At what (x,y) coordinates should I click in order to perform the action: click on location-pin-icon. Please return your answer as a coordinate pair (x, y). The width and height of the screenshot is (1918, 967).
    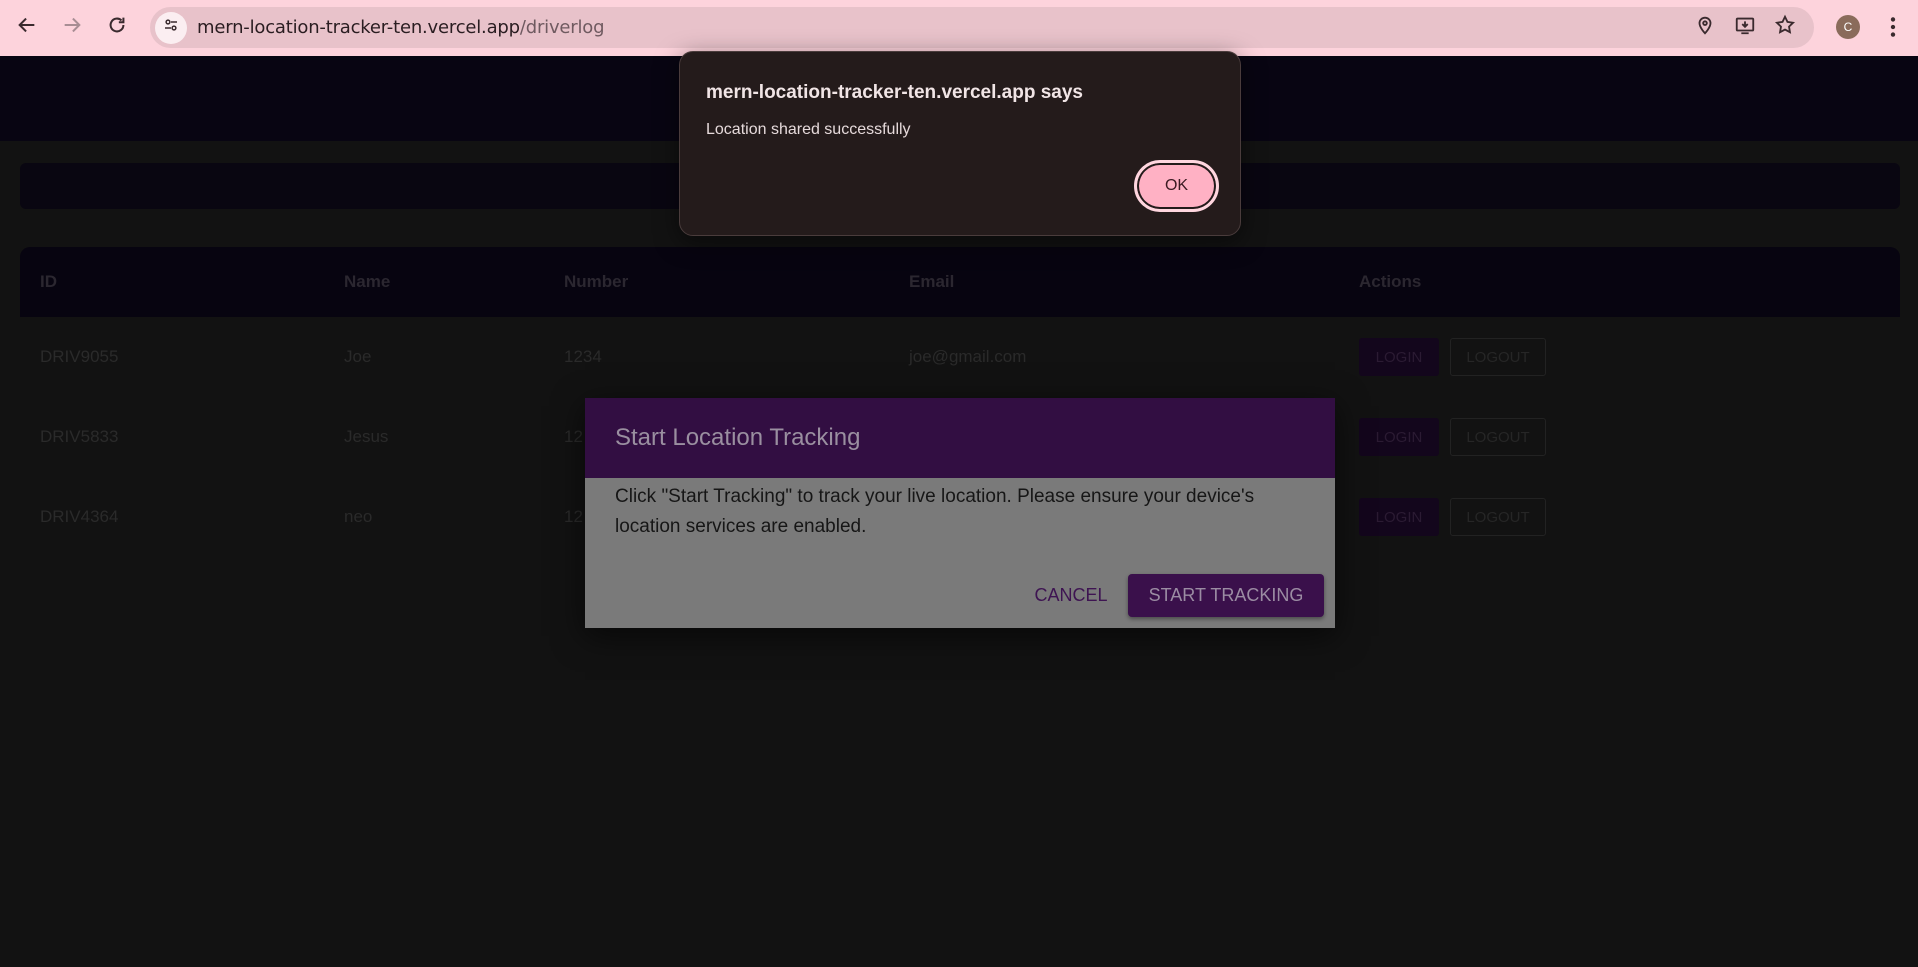
    Looking at the image, I should click on (1705, 27).